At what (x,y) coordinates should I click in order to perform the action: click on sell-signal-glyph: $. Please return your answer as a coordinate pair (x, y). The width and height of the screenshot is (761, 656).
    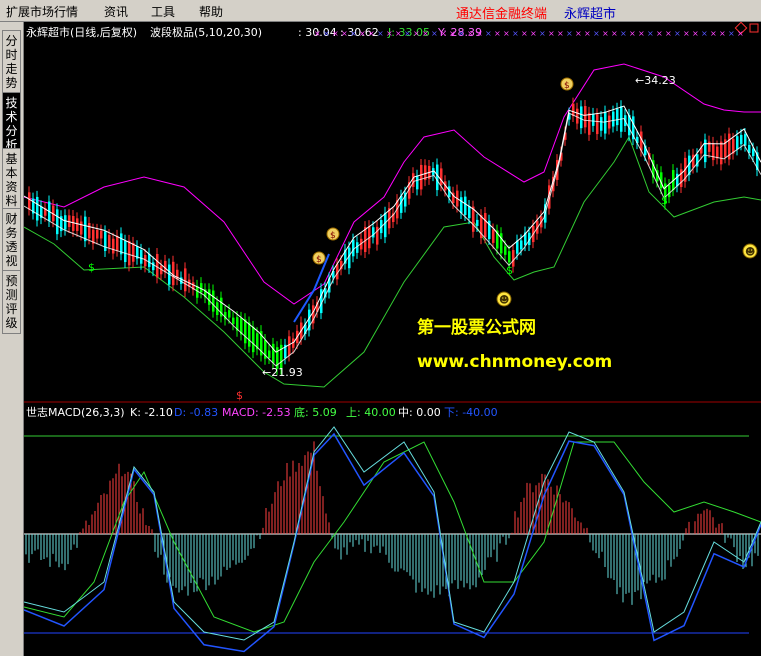
    Looking at the image, I should click on (239, 395).